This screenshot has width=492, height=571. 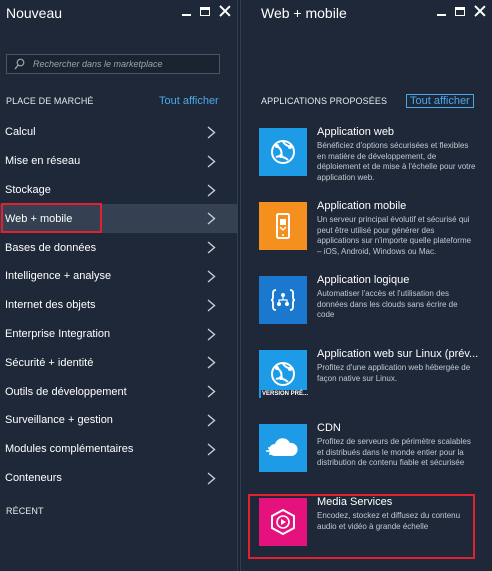 What do you see at coordinates (119, 161) in the screenshot?
I see `menu-item: Mise en réseau` at bounding box center [119, 161].